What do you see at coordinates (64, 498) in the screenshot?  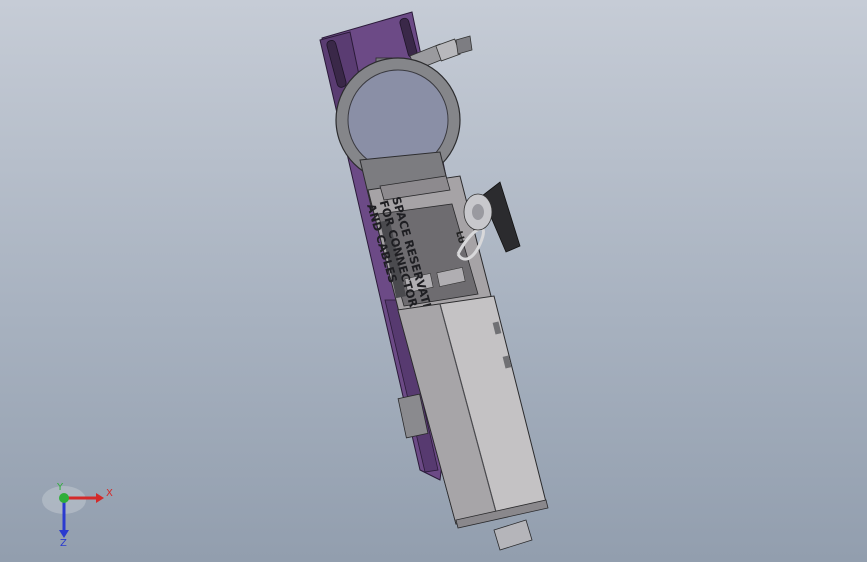 I see `y-axis-dot` at bounding box center [64, 498].